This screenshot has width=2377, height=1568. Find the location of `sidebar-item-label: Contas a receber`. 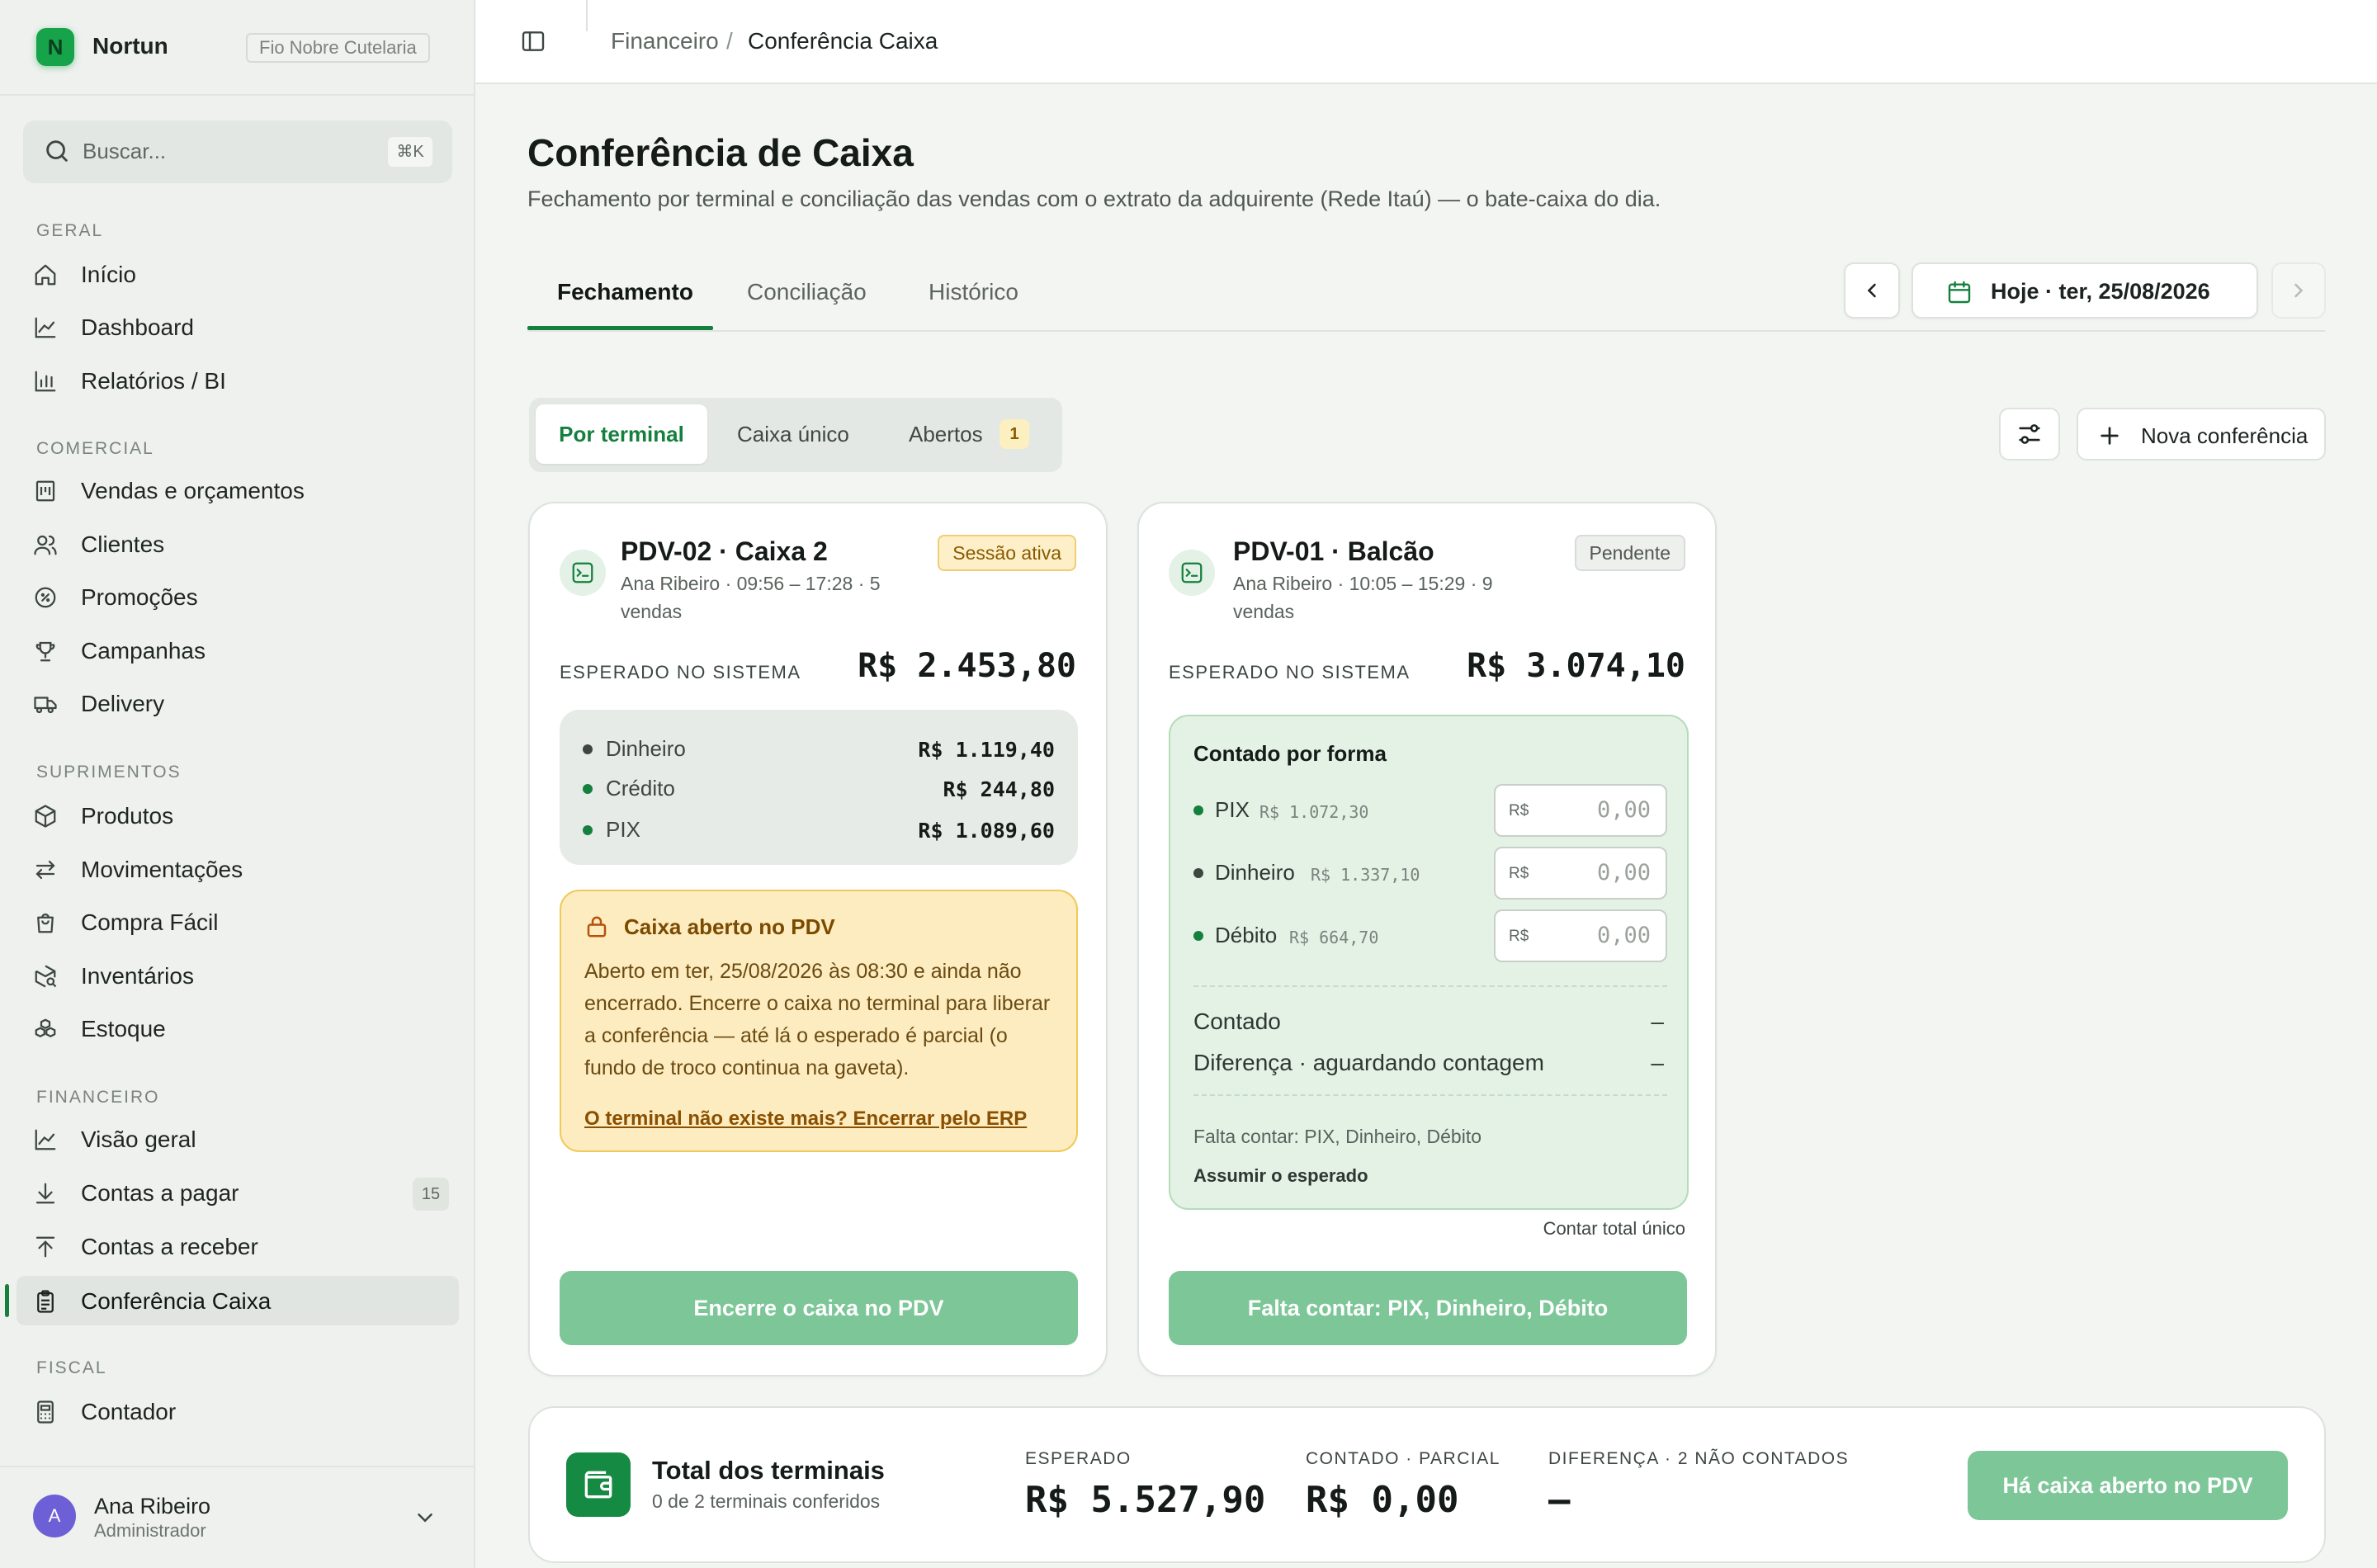

sidebar-item-label: Contas a receber is located at coordinates (169, 1246).